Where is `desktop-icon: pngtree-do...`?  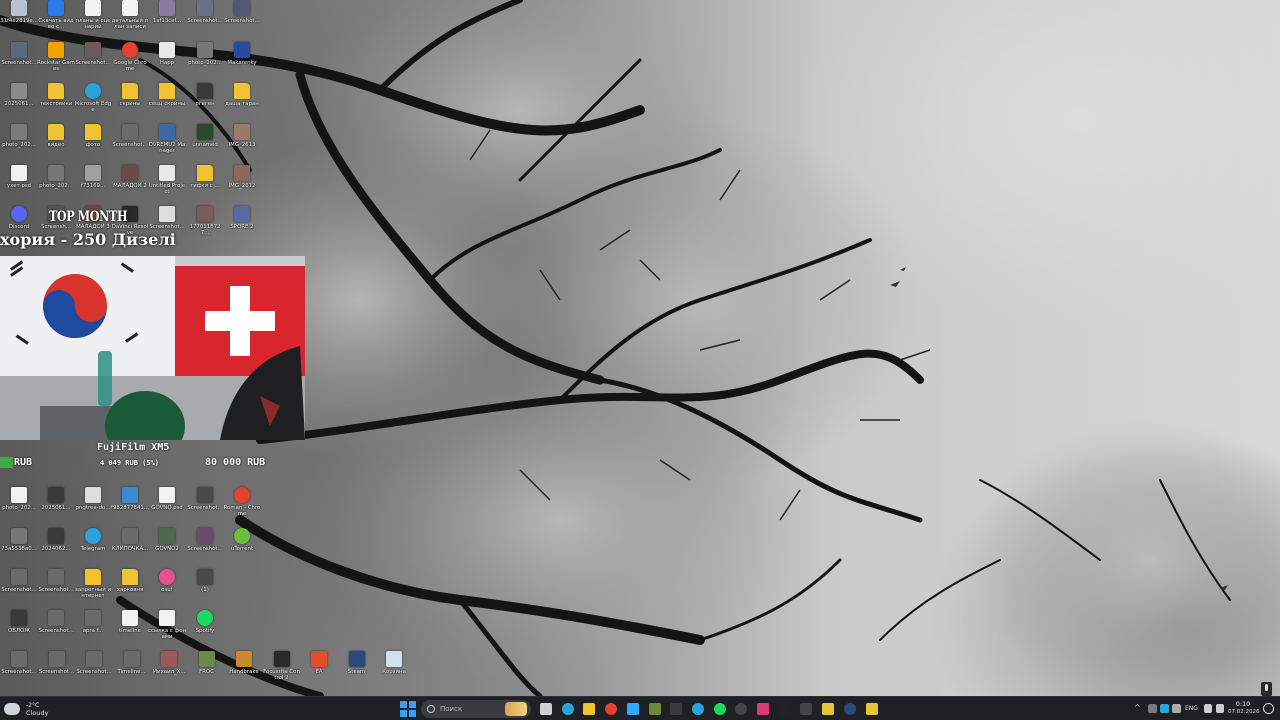
desktop-icon: pngtree-do... is located at coordinates (93, 507).